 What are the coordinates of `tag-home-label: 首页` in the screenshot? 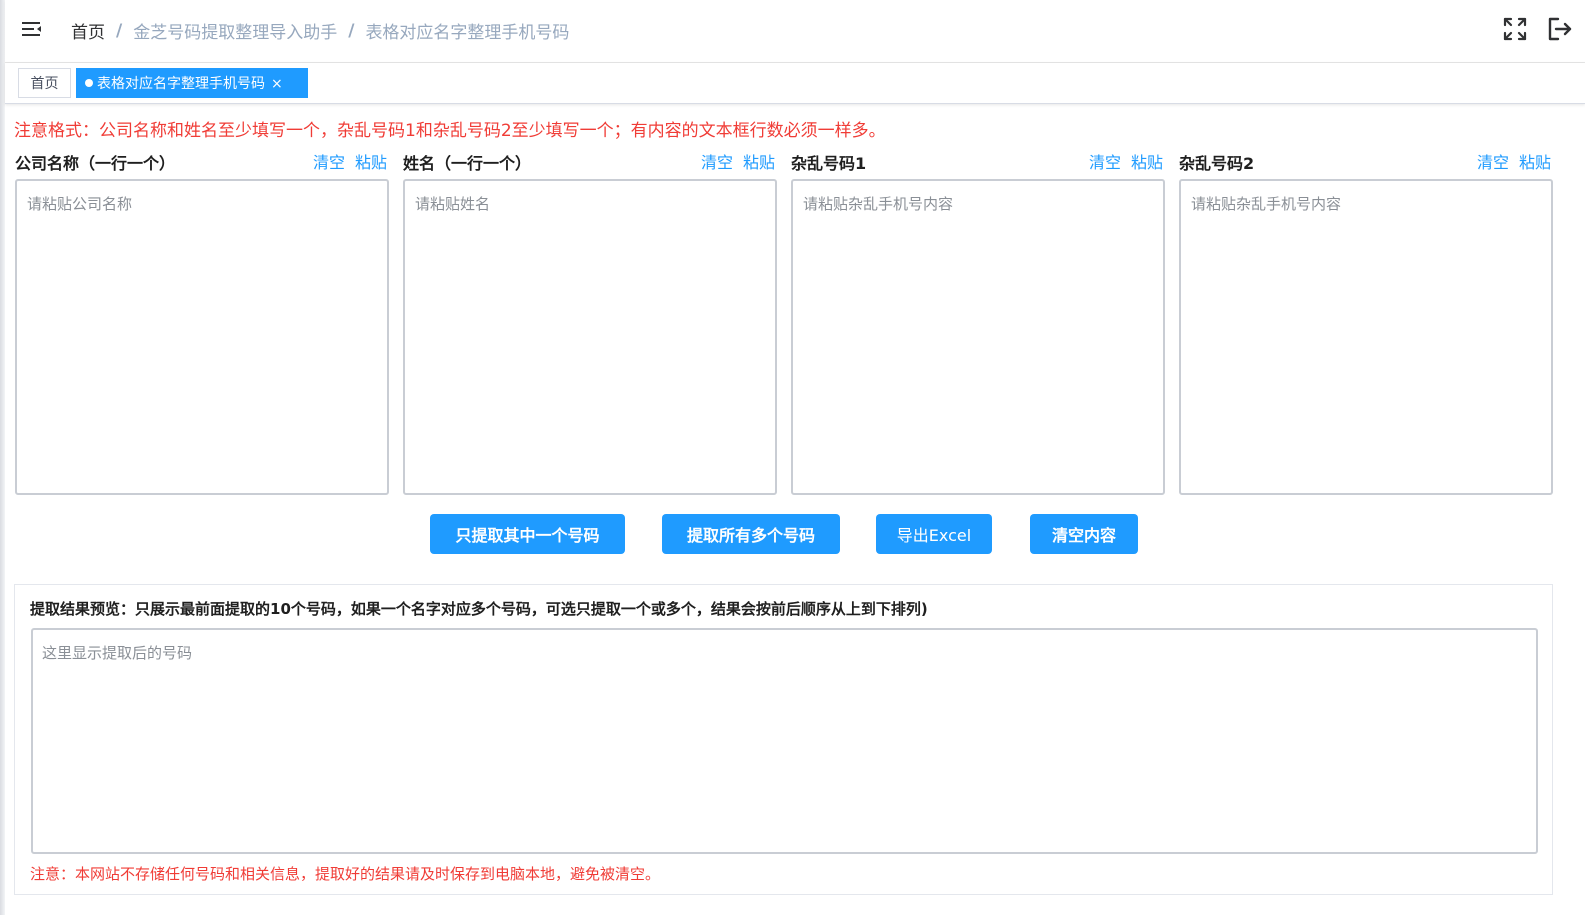 It's located at (44, 84).